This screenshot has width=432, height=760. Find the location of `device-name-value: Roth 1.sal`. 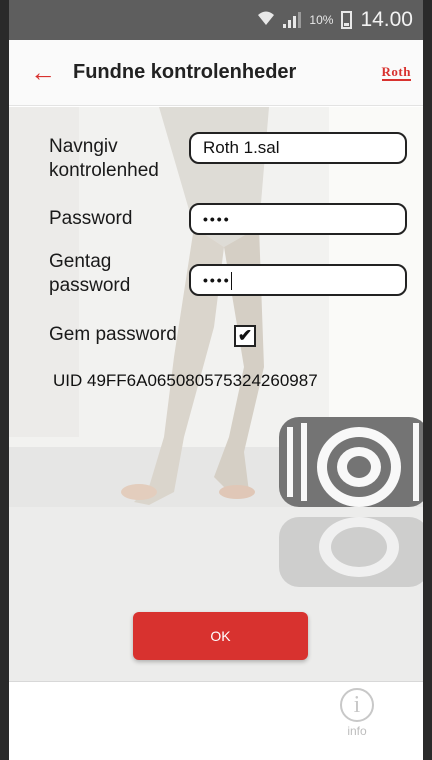

device-name-value: Roth 1.sal is located at coordinates (241, 147).